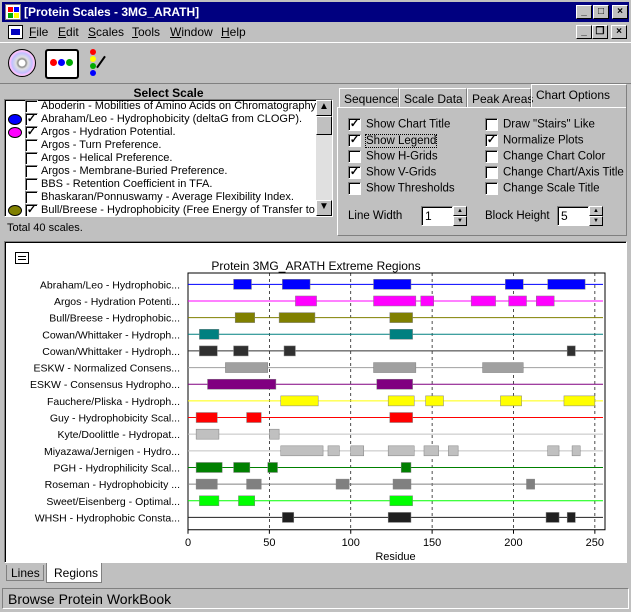 This screenshot has height=612, width=631. I want to click on scale-list-item: BBS - Retention Coefficient in TFA., so click(108, 184).